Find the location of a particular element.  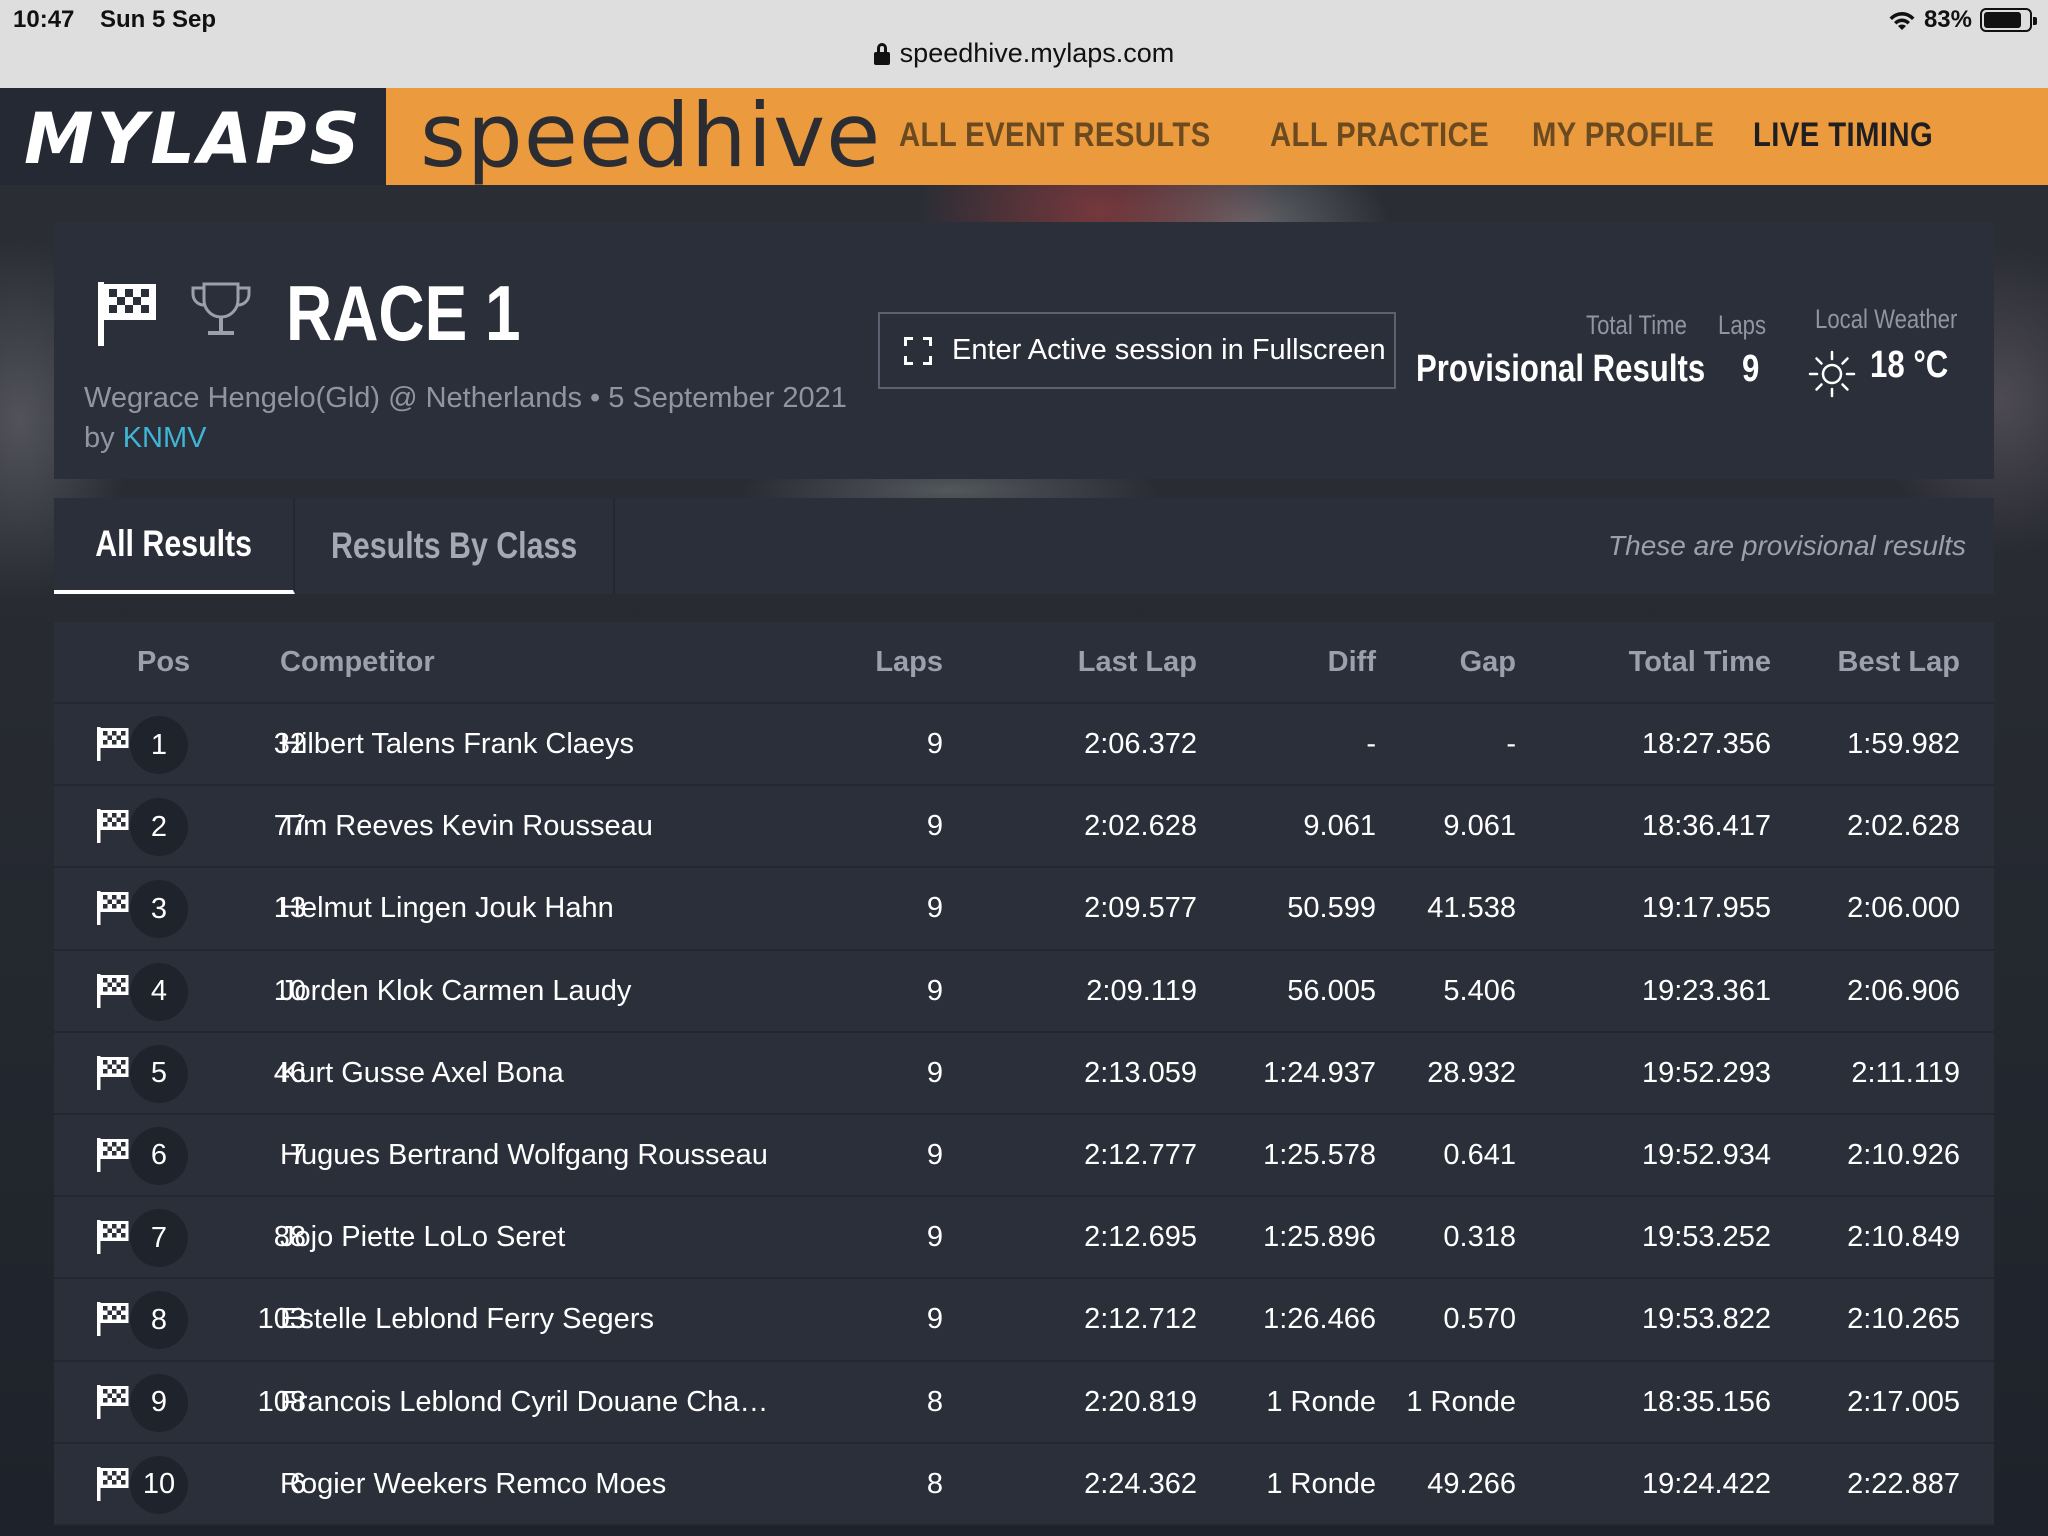

competitor-name: Hilbert Talens Frank Claeys is located at coordinates (457, 744).